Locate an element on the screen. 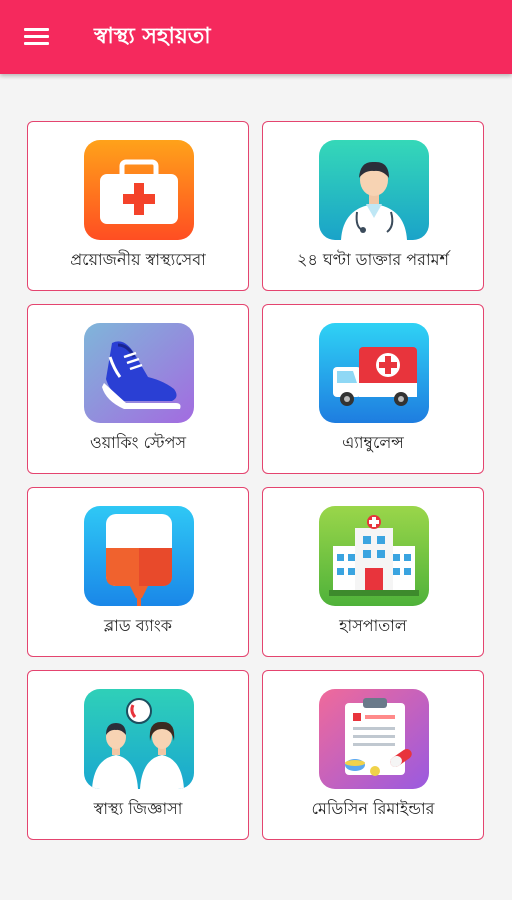  tile-label: প্রয়োজনীয় স্বাস্থ্যসেবা is located at coordinates (138, 259).